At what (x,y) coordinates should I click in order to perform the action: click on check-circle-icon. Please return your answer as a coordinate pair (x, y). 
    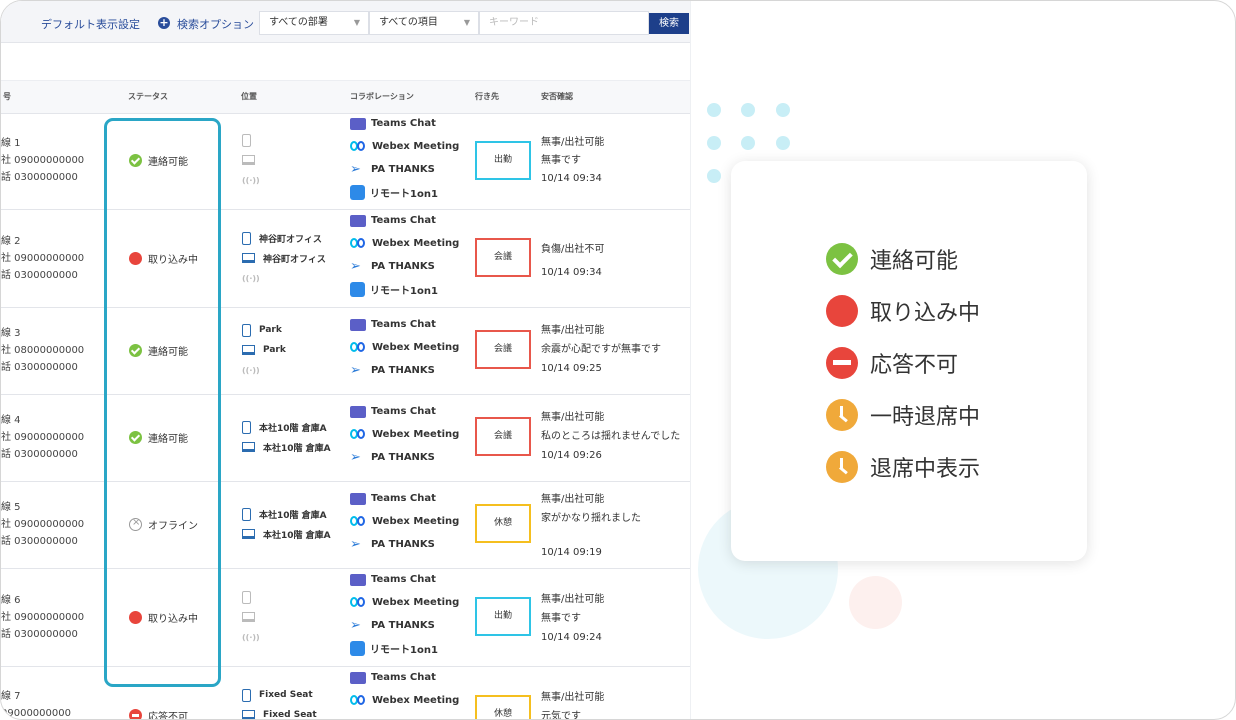
    Looking at the image, I should click on (842, 259).